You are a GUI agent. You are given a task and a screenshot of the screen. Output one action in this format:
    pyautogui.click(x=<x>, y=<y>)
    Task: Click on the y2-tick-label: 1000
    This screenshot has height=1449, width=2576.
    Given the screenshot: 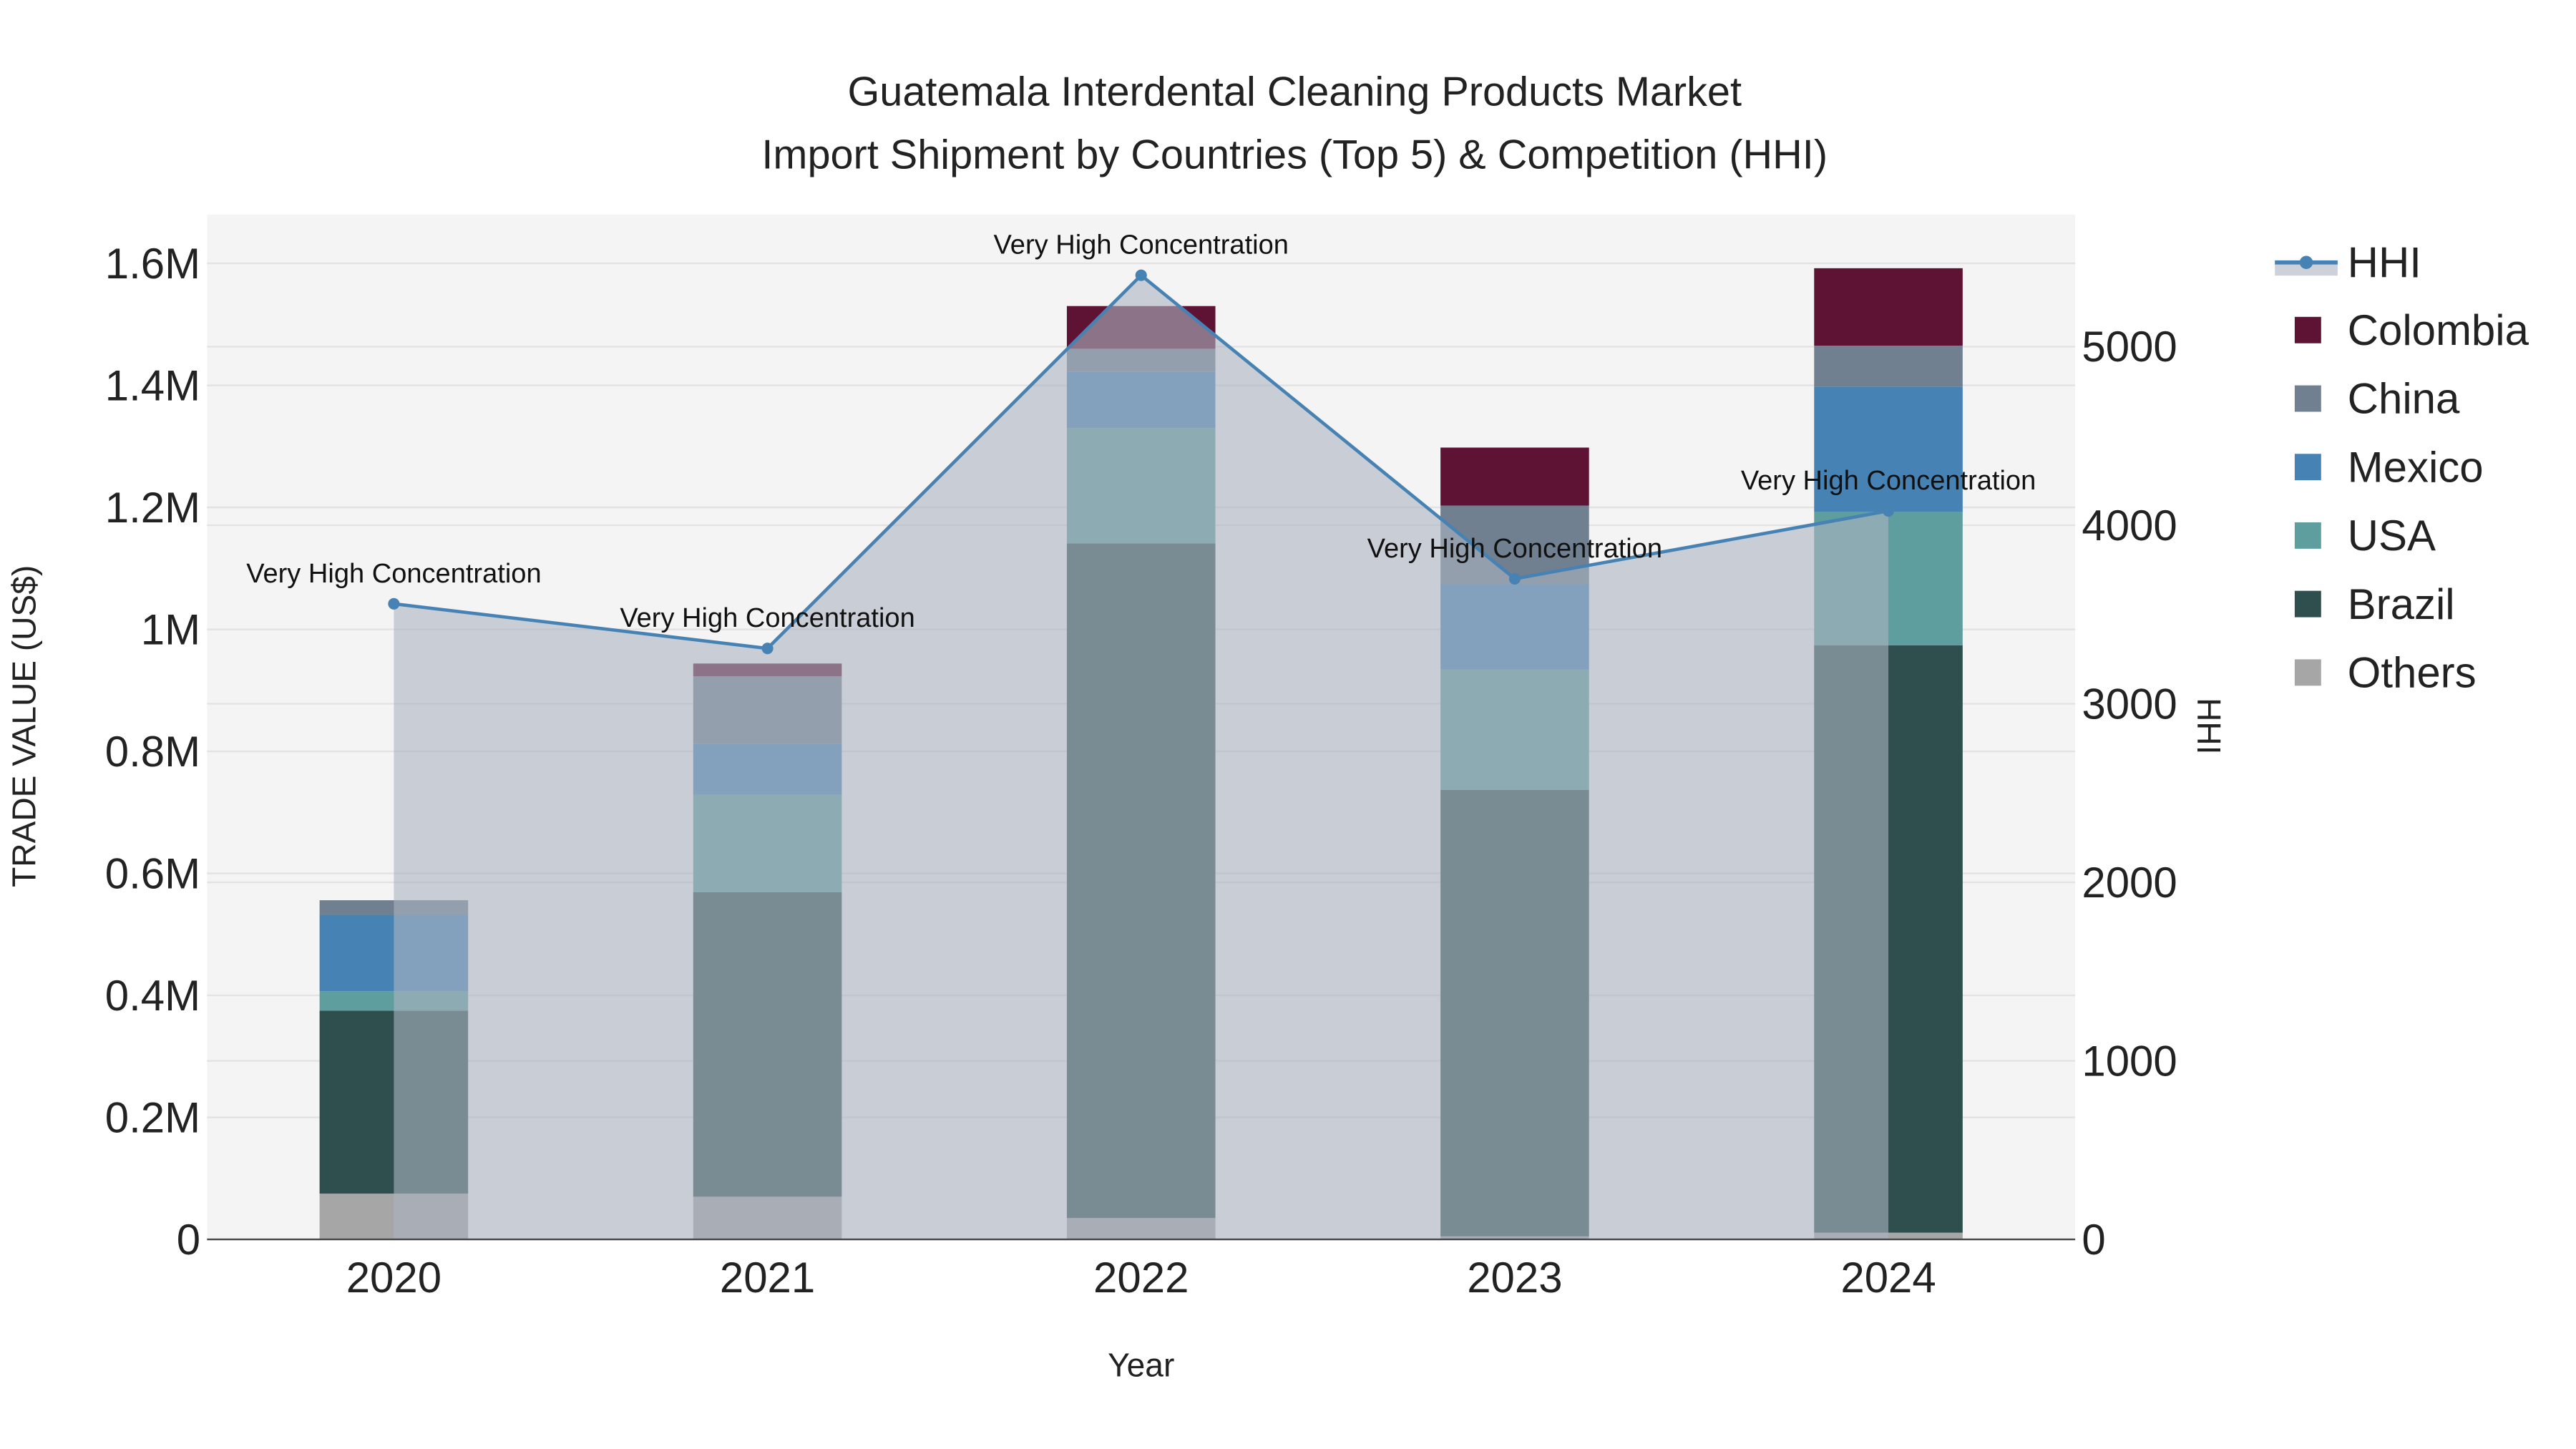 What is the action you would take?
    pyautogui.click(x=2129, y=1061)
    